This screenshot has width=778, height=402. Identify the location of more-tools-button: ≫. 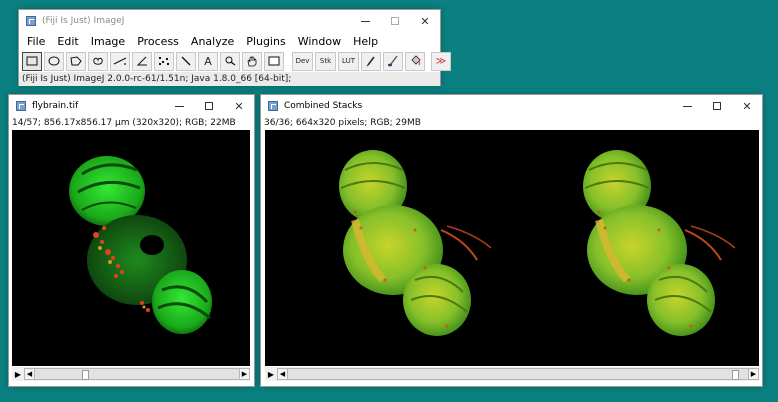
(441, 61).